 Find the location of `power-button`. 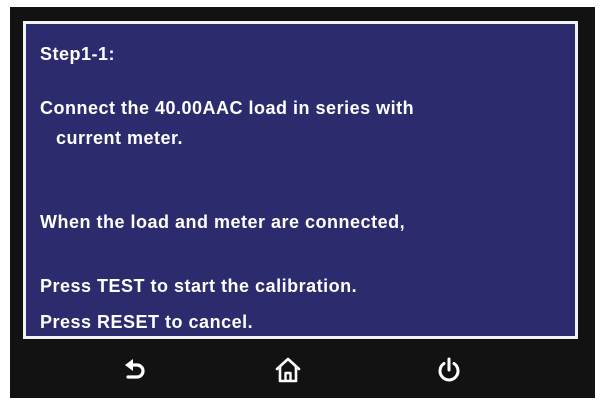

power-button is located at coordinates (449, 370).